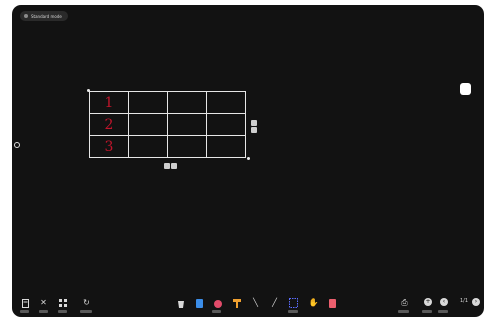 This screenshot has height=319, width=487. What do you see at coordinates (465, 89) in the screenshot?
I see `floating-menu-button` at bounding box center [465, 89].